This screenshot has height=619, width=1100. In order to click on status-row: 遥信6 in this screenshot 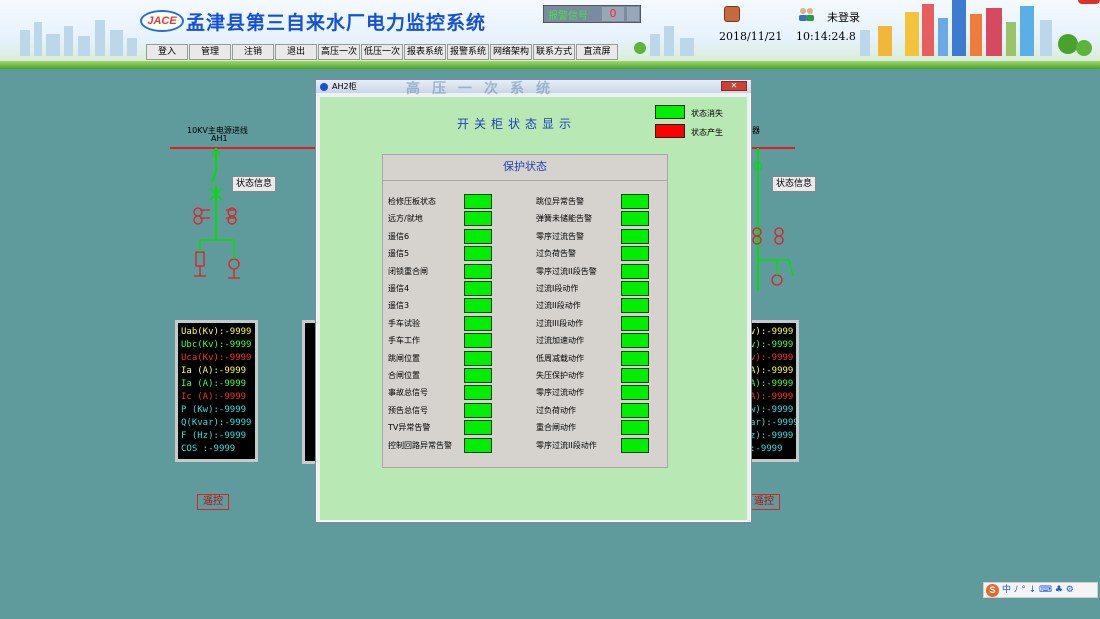, I will do `click(458, 236)`.